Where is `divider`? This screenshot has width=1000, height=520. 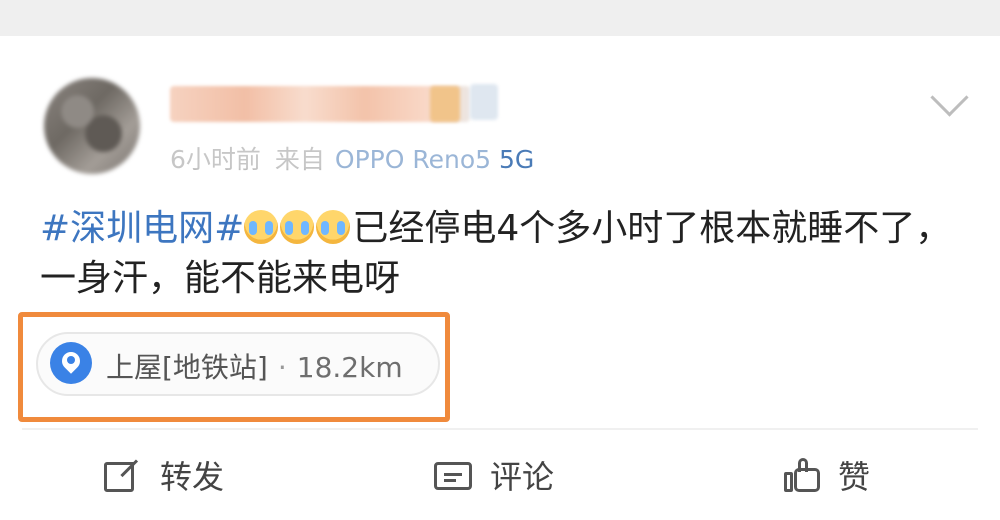 divider is located at coordinates (500, 429).